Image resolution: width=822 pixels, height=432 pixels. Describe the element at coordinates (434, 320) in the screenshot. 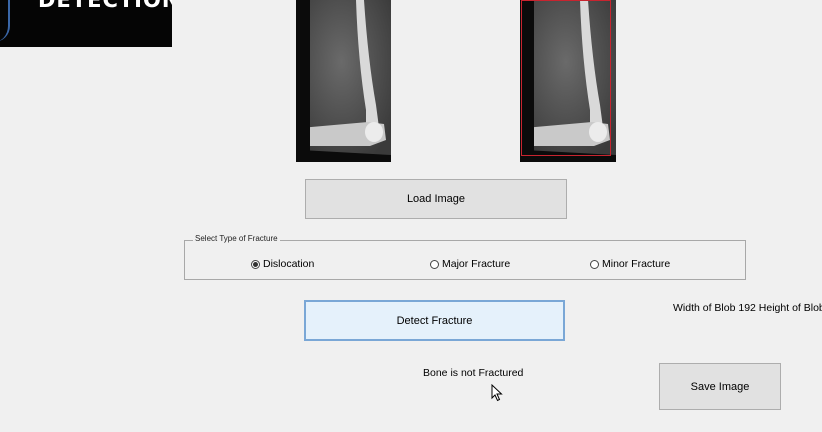

I see `detect-fracture-button: Detect Fracture` at that location.